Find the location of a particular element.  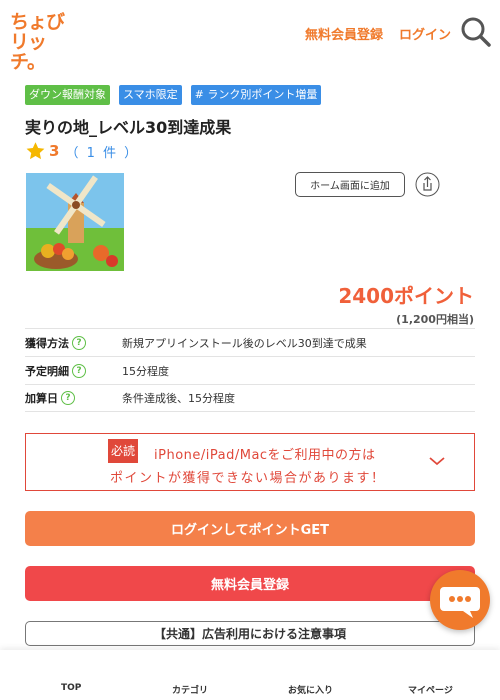

tag-smartphone-only: スマホ限定 is located at coordinates (150, 95).